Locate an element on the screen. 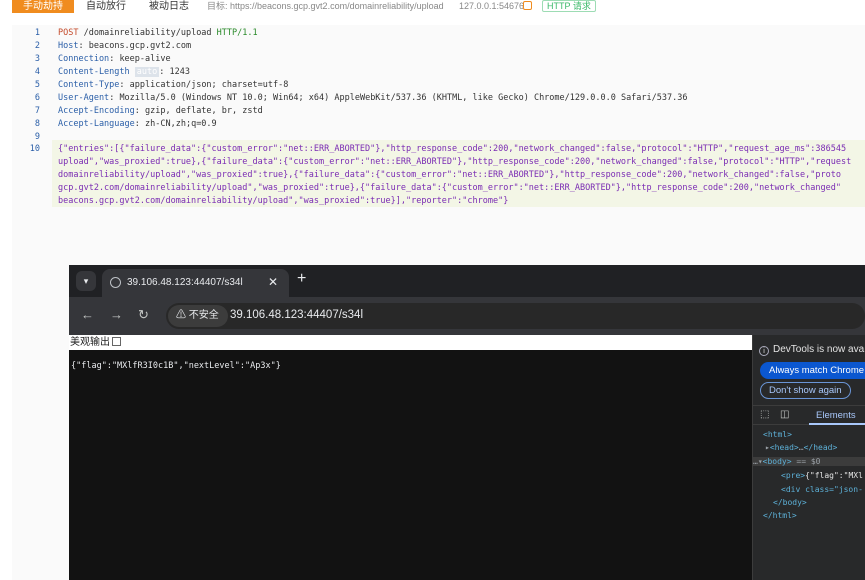 The width and height of the screenshot is (865, 580). line-number: 6 is located at coordinates (37, 98).